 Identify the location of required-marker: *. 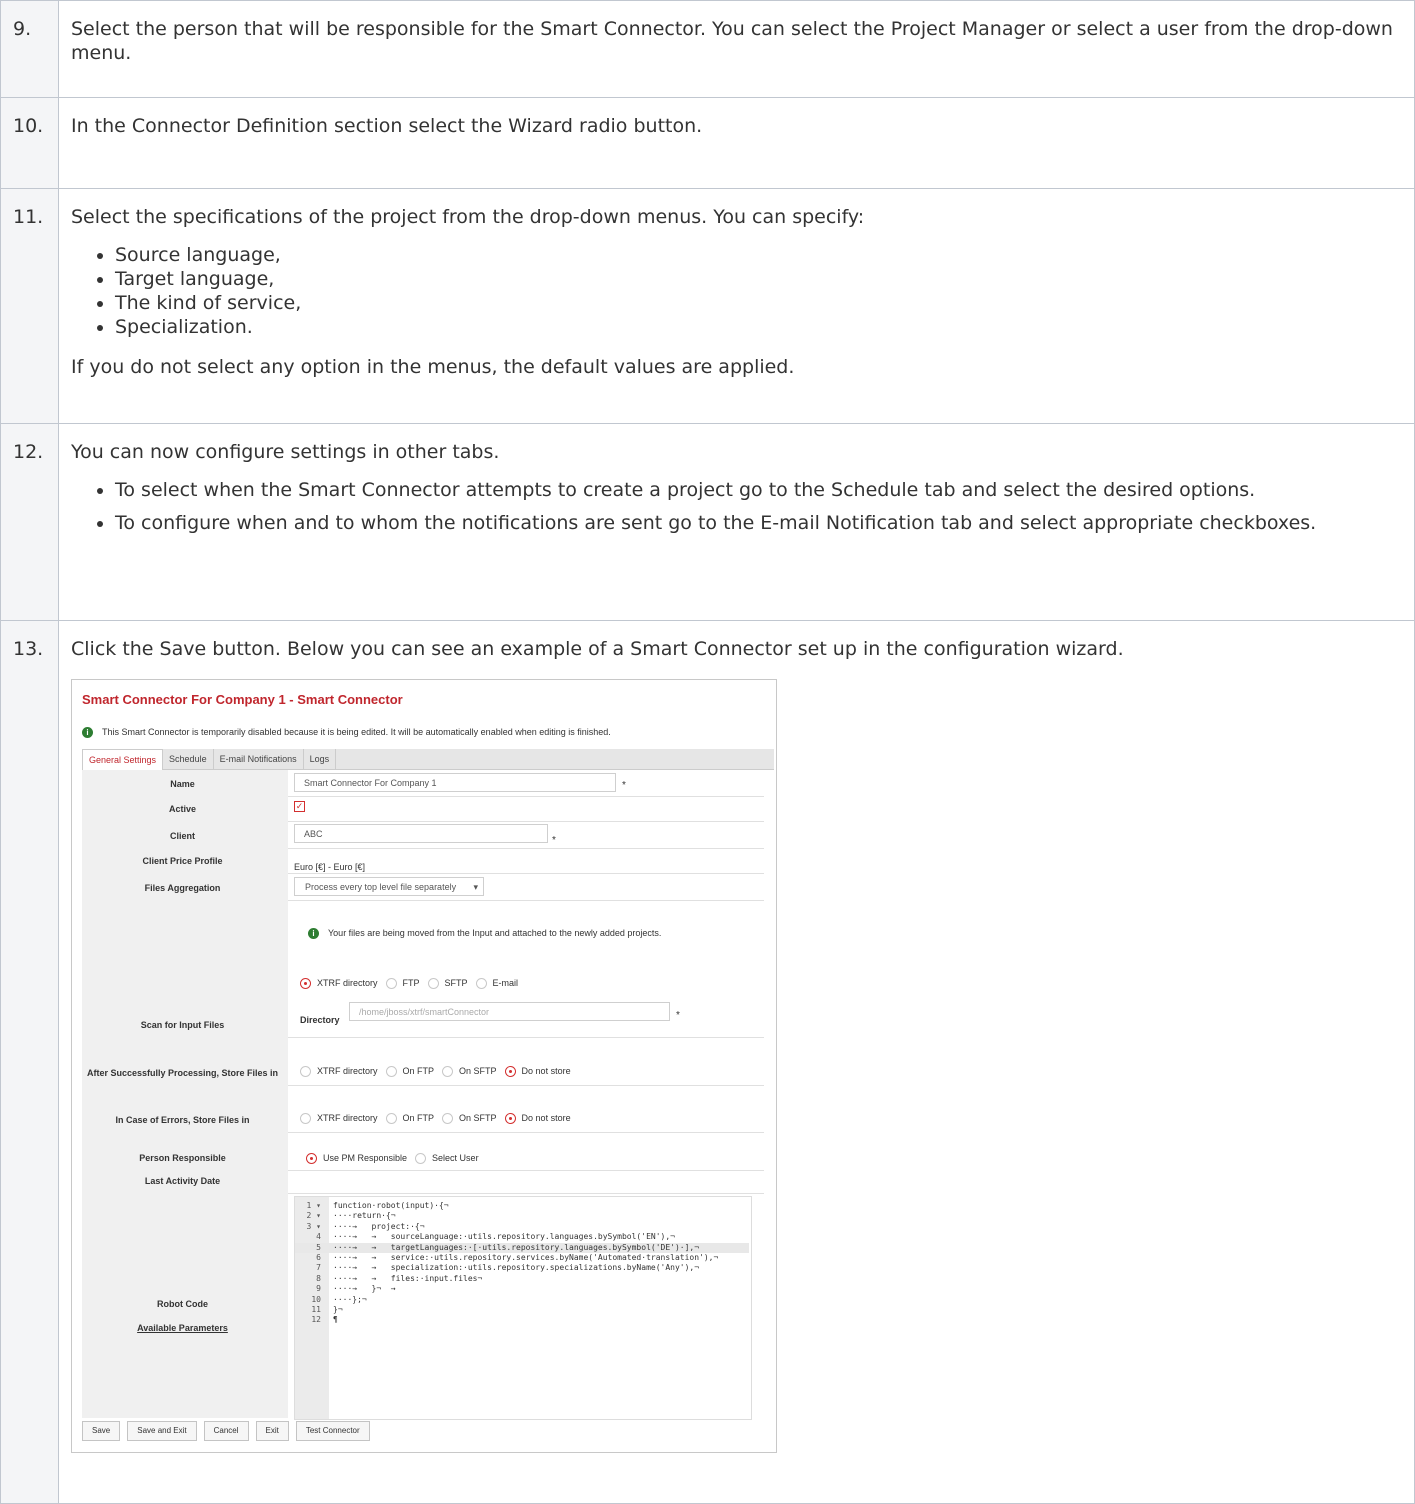
(624, 785).